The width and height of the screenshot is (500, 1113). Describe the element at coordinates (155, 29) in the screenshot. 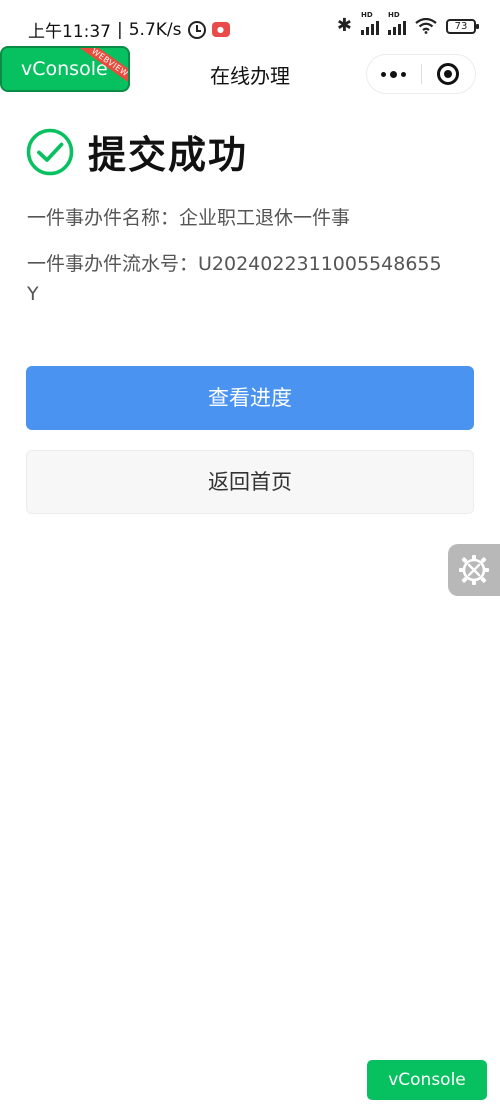

I see `network-speed: 5.7K/s` at that location.